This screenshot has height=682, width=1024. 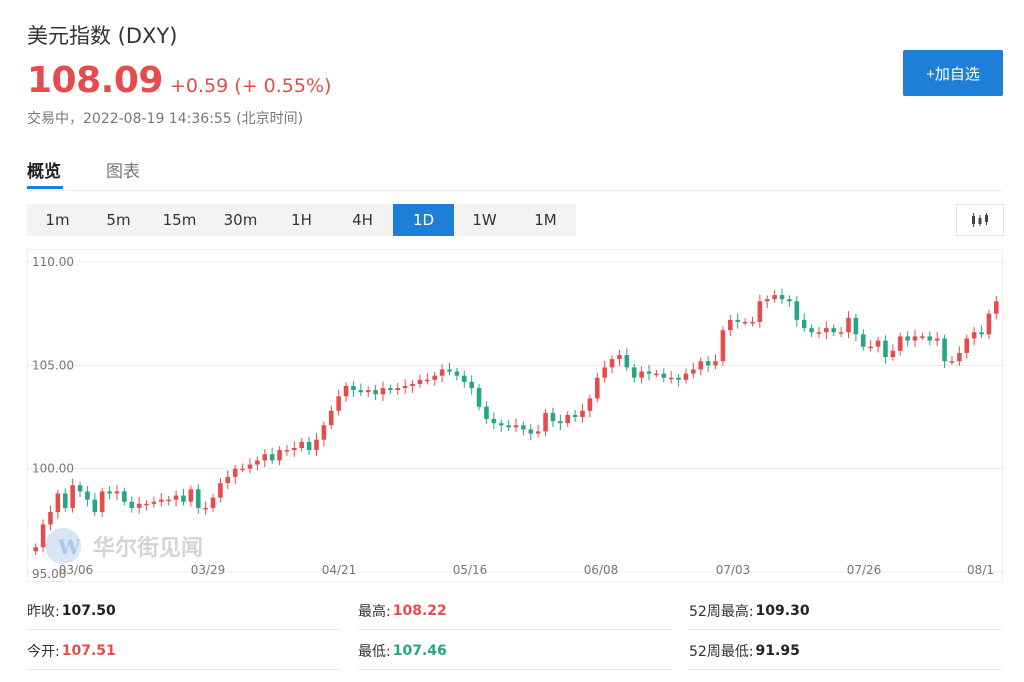 I want to click on chart-type-button, so click(x=980, y=220).